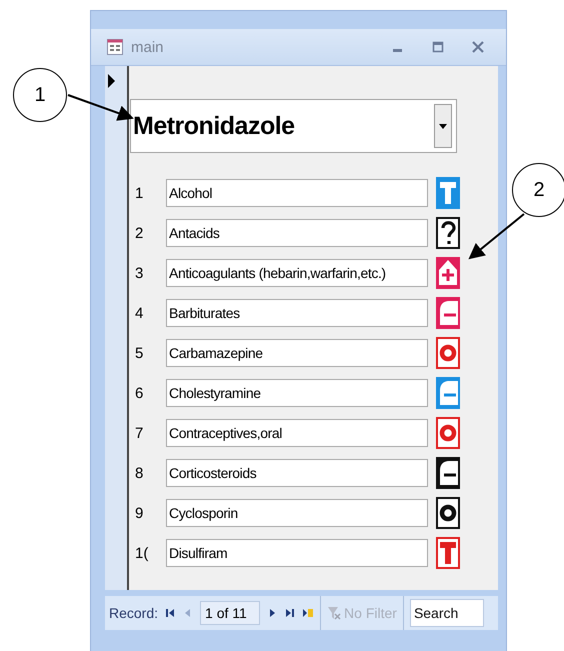 Image resolution: width=564 pixels, height=651 pixels. Describe the element at coordinates (334, 613) in the screenshot. I see `filter-icon` at that location.